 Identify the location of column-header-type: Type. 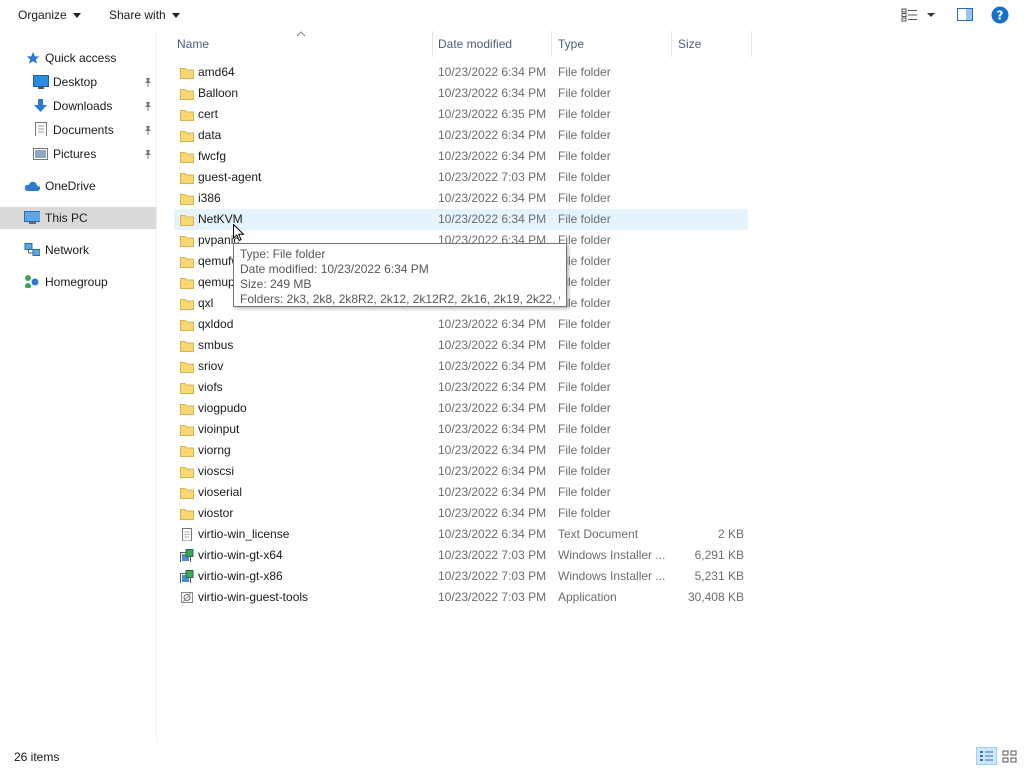
(613, 44).